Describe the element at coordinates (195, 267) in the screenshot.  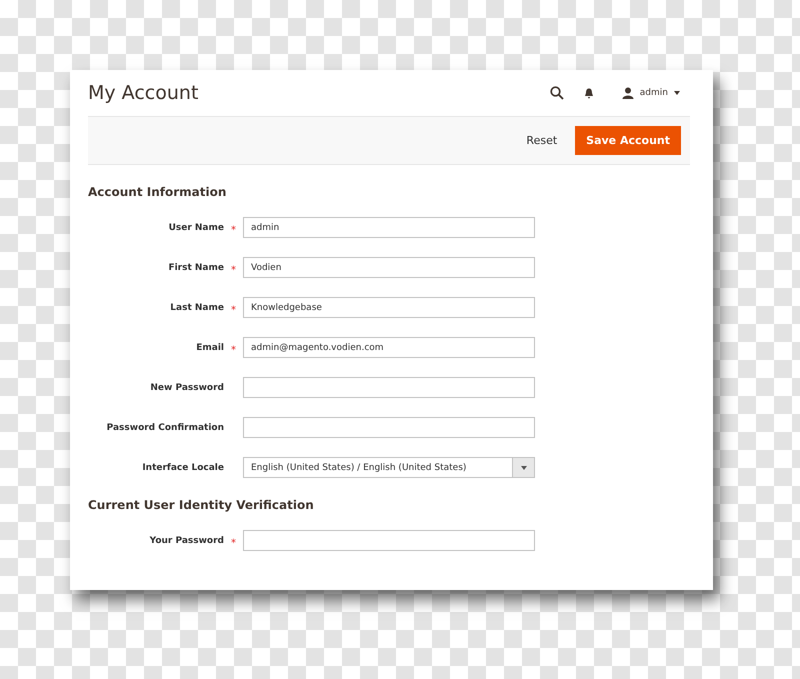
I see `field-label: First Name` at that location.